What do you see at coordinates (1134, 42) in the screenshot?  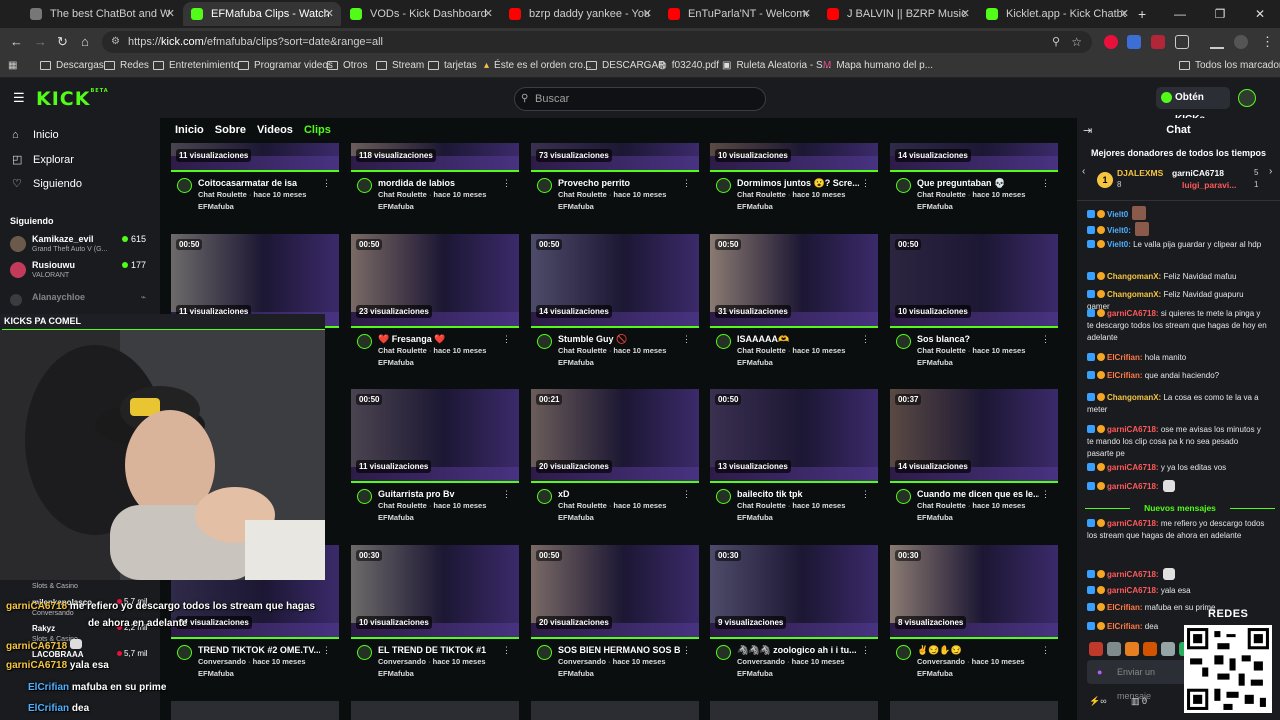 I see `translate-extension-icon` at bounding box center [1134, 42].